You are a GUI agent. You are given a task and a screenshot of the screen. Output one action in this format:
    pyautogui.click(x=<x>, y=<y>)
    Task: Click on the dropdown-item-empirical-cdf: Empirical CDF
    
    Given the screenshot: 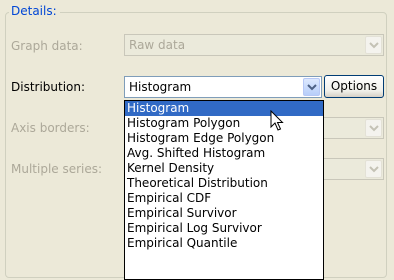 What is the action you would take?
    pyautogui.click(x=224, y=198)
    